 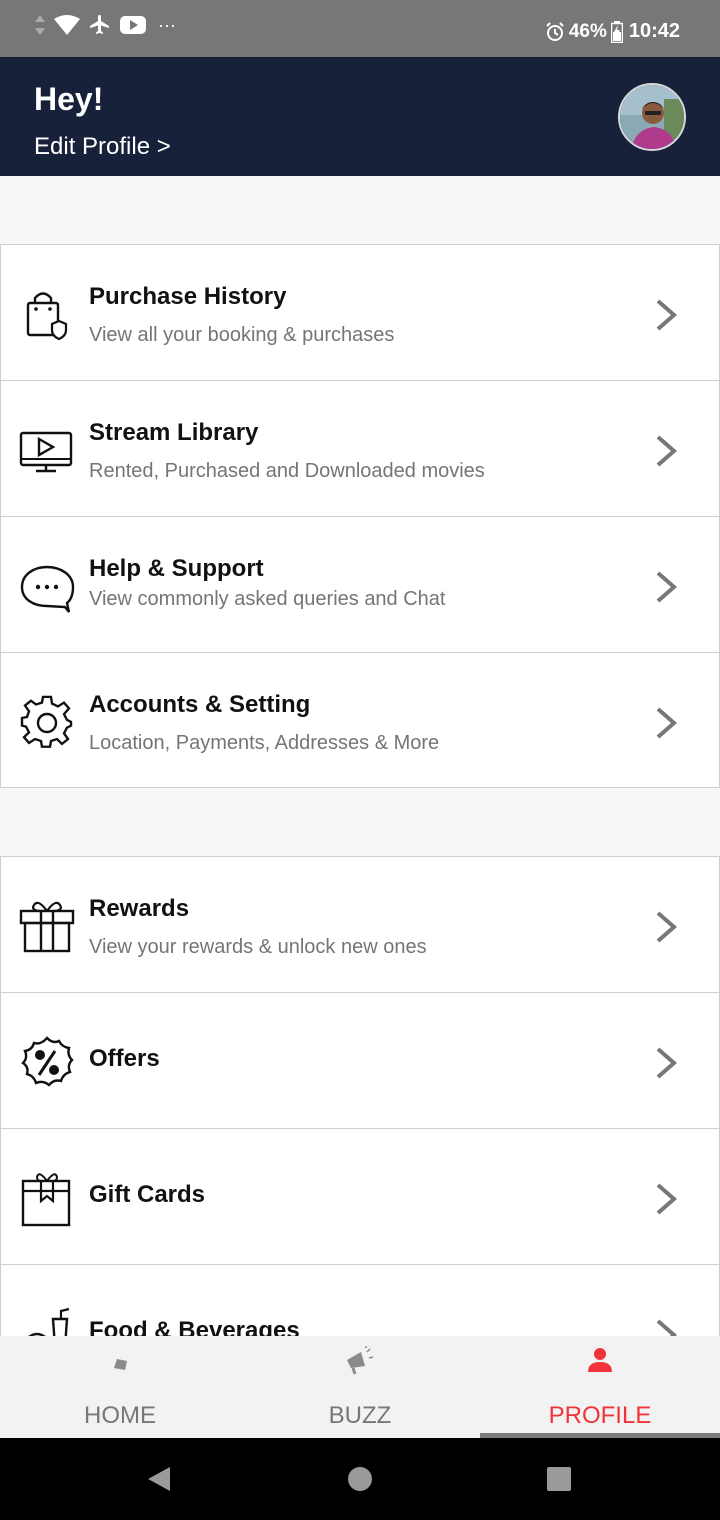 What do you see at coordinates (600, 1415) in the screenshot?
I see `tab-label: PROFILE` at bounding box center [600, 1415].